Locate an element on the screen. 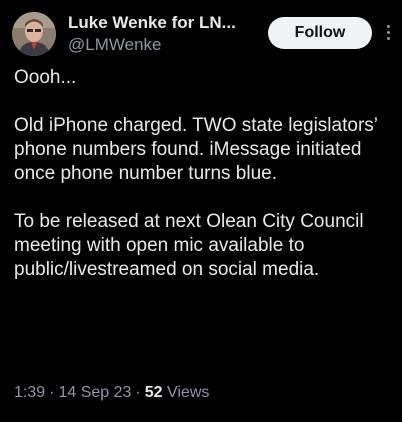 The width and height of the screenshot is (402, 422). avatar is located at coordinates (34, 34).